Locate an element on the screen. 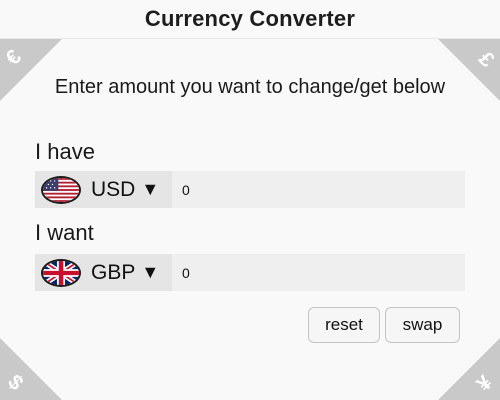 This screenshot has height=400, width=500. want-row: GBP ▼ is located at coordinates (250, 272).